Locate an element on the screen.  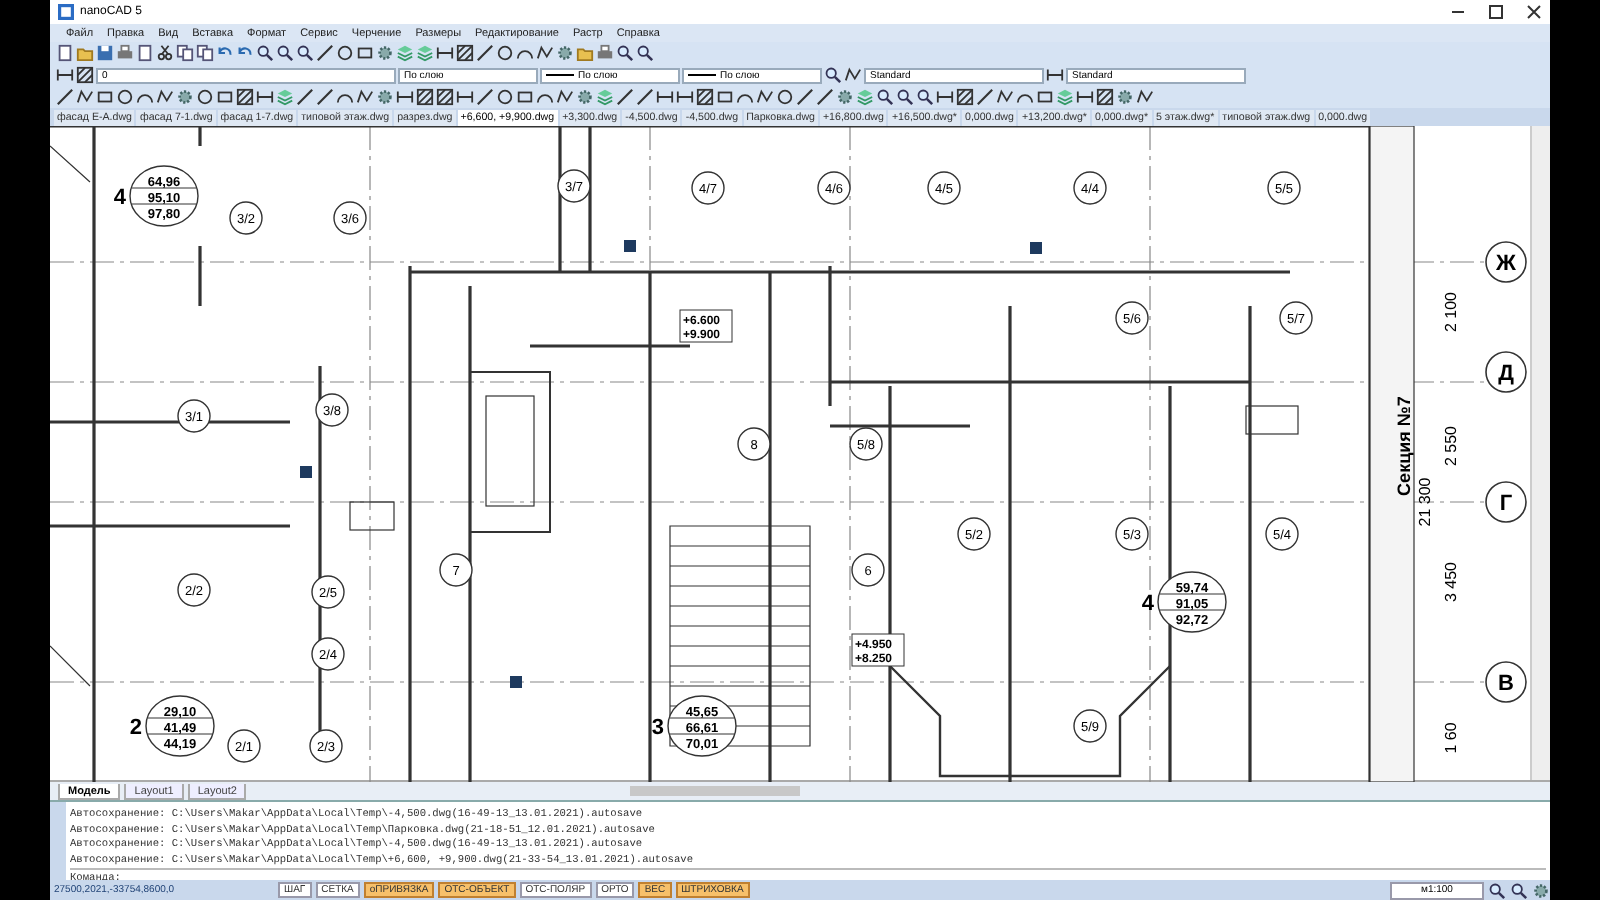
axis-tag: Ж is located at coordinates (1506, 262).